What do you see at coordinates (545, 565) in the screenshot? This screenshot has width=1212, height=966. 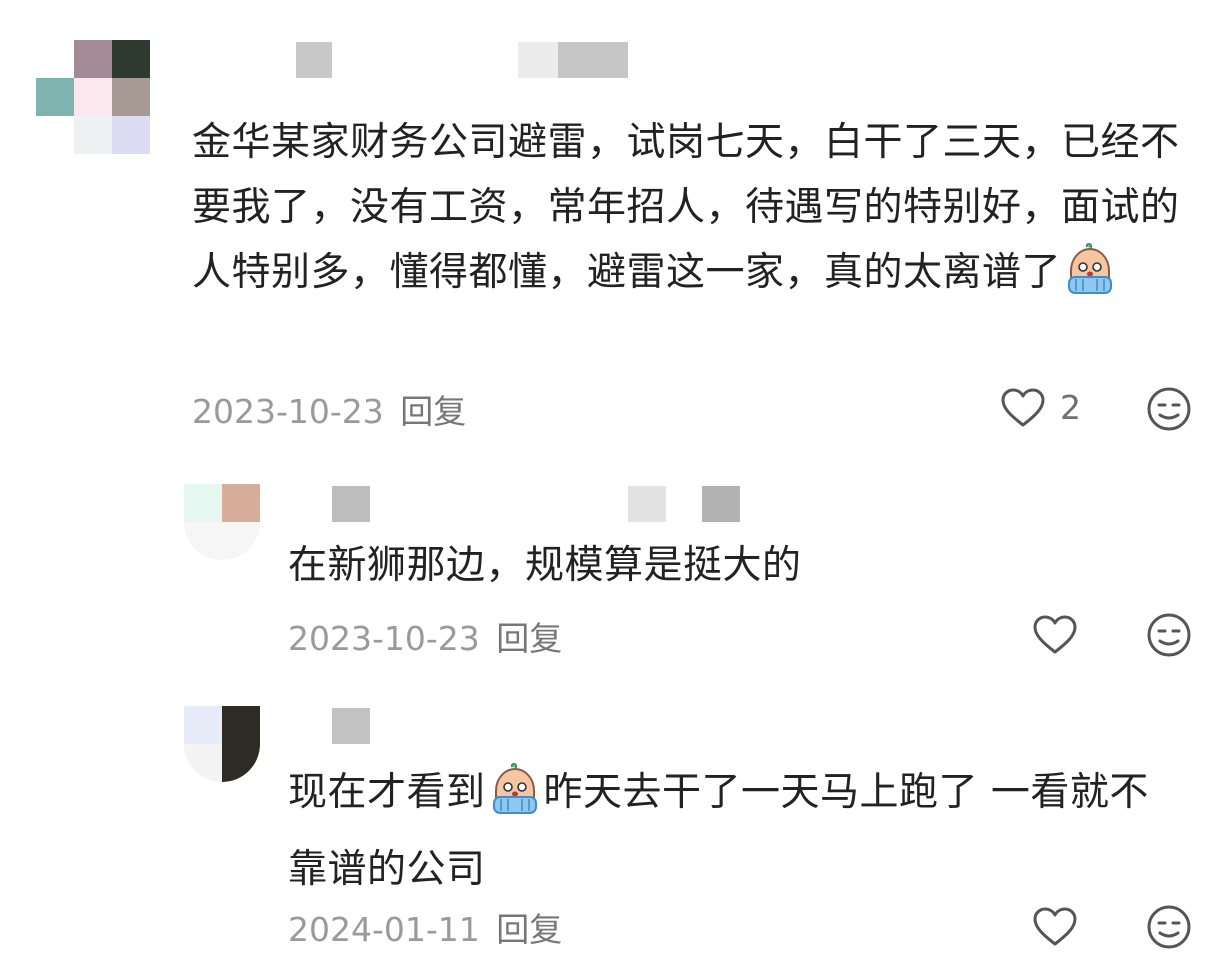 I see `comment-text-part: 在新狮那边，规模算是挺大的` at bounding box center [545, 565].